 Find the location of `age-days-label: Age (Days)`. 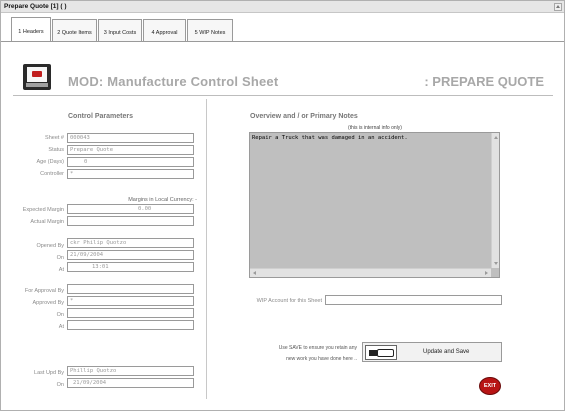

age-days-label: Age (Days) is located at coordinates (50, 162).